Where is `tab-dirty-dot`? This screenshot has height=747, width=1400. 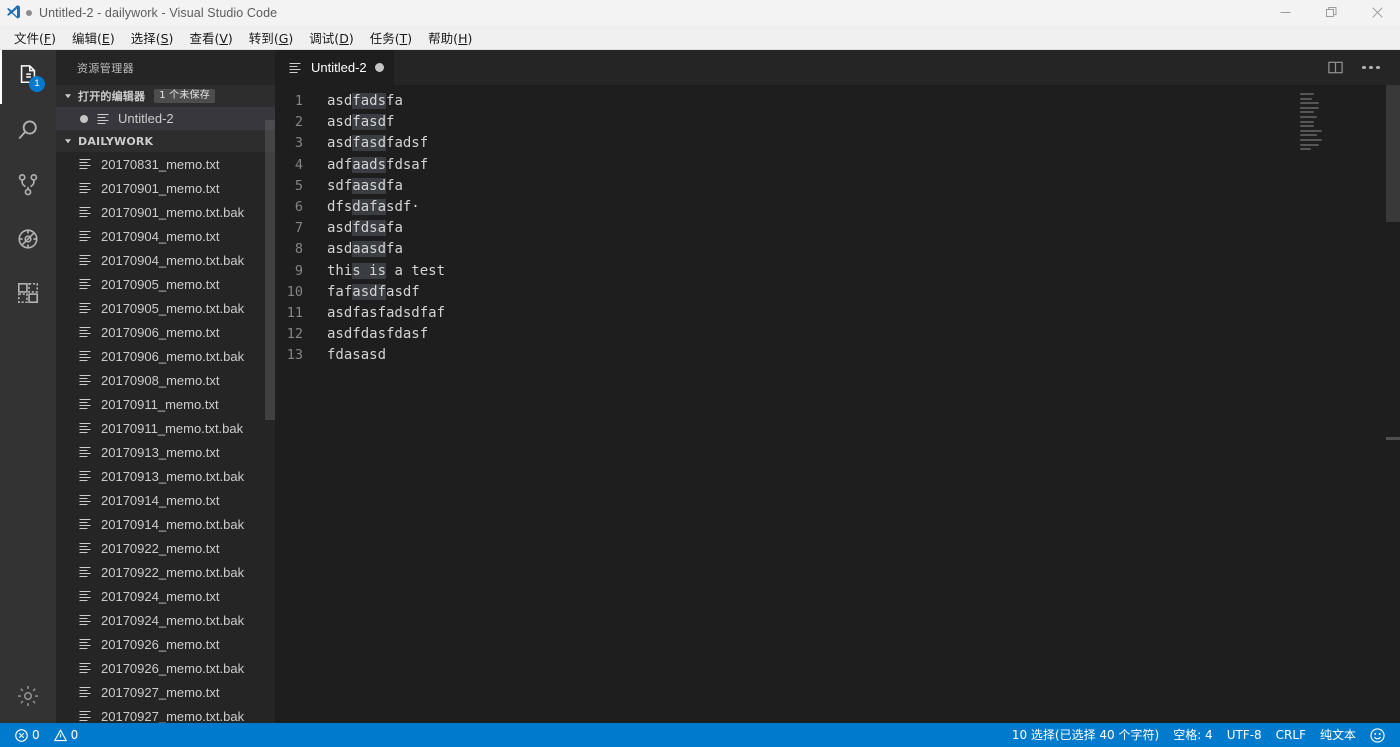 tab-dirty-dot is located at coordinates (379, 67).